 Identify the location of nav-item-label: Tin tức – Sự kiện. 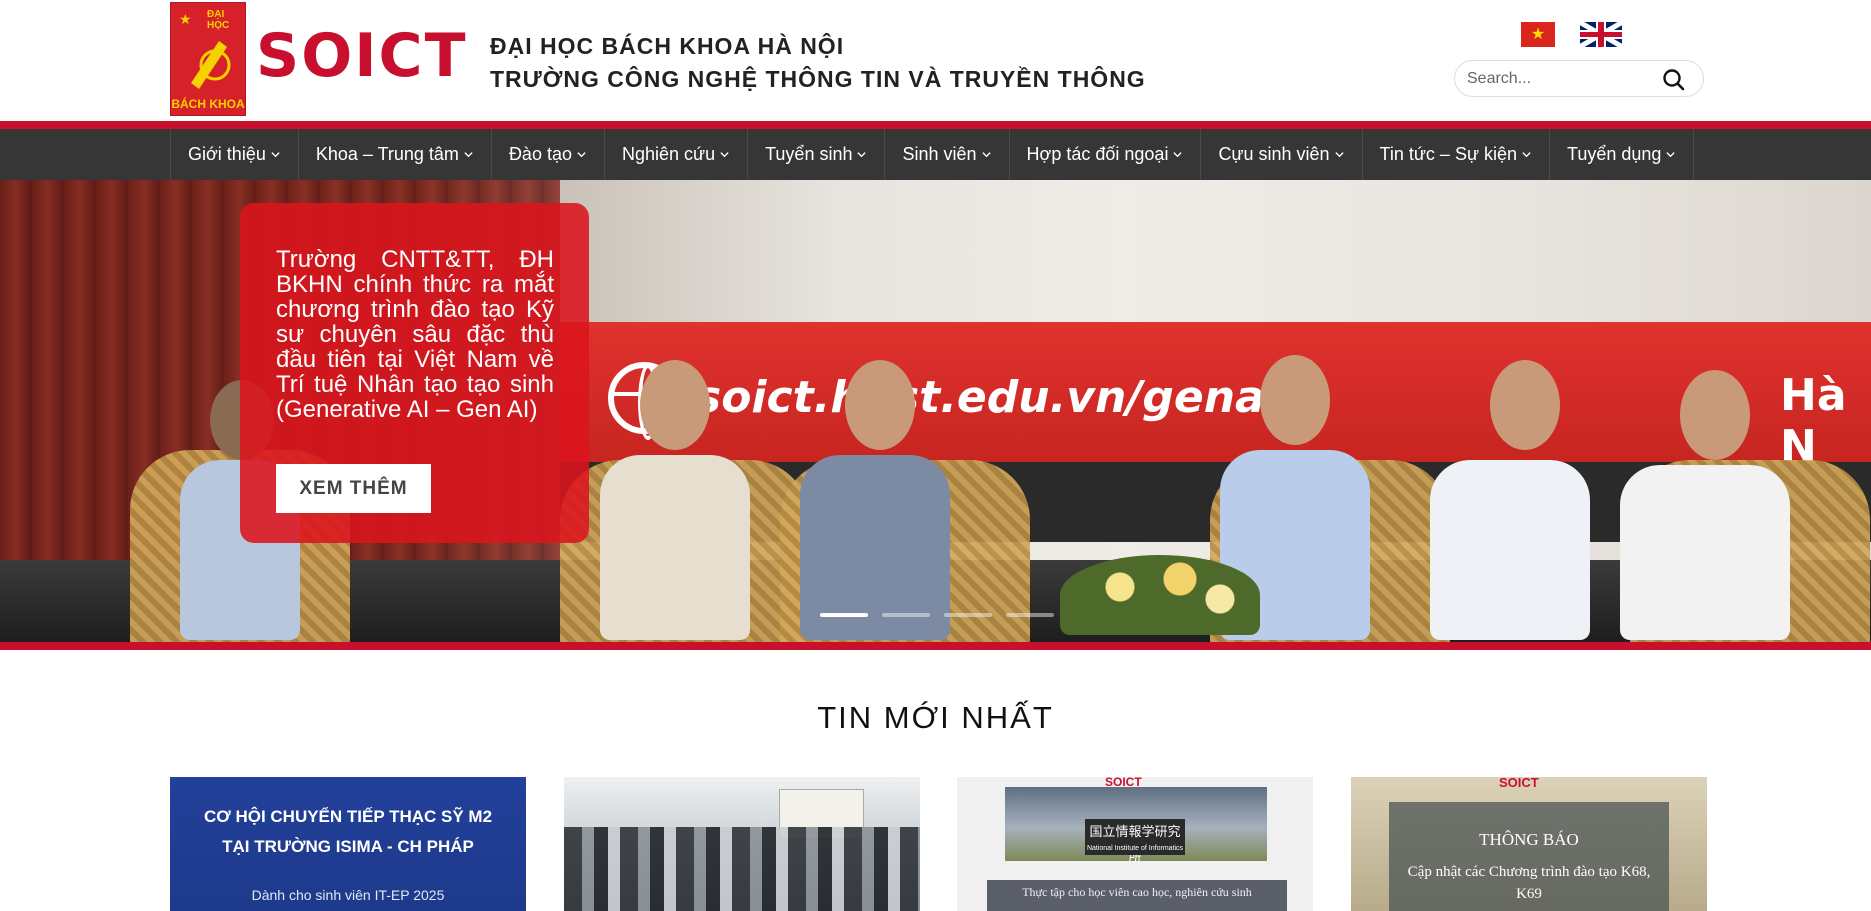
(1448, 154).